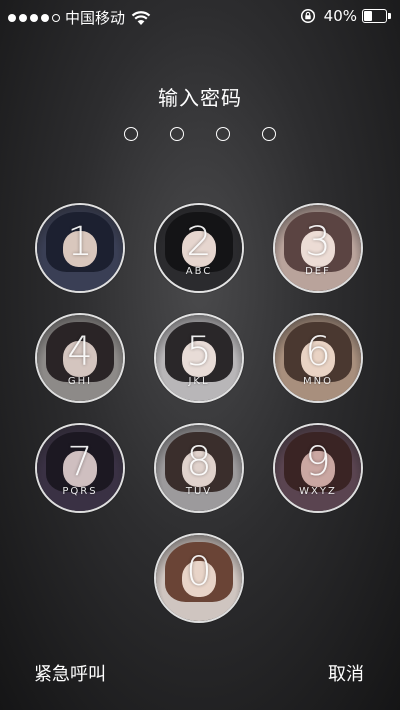 This screenshot has height=710, width=400. What do you see at coordinates (70, 673) in the screenshot?
I see `emergency-call-button: 紧急呼叫` at bounding box center [70, 673].